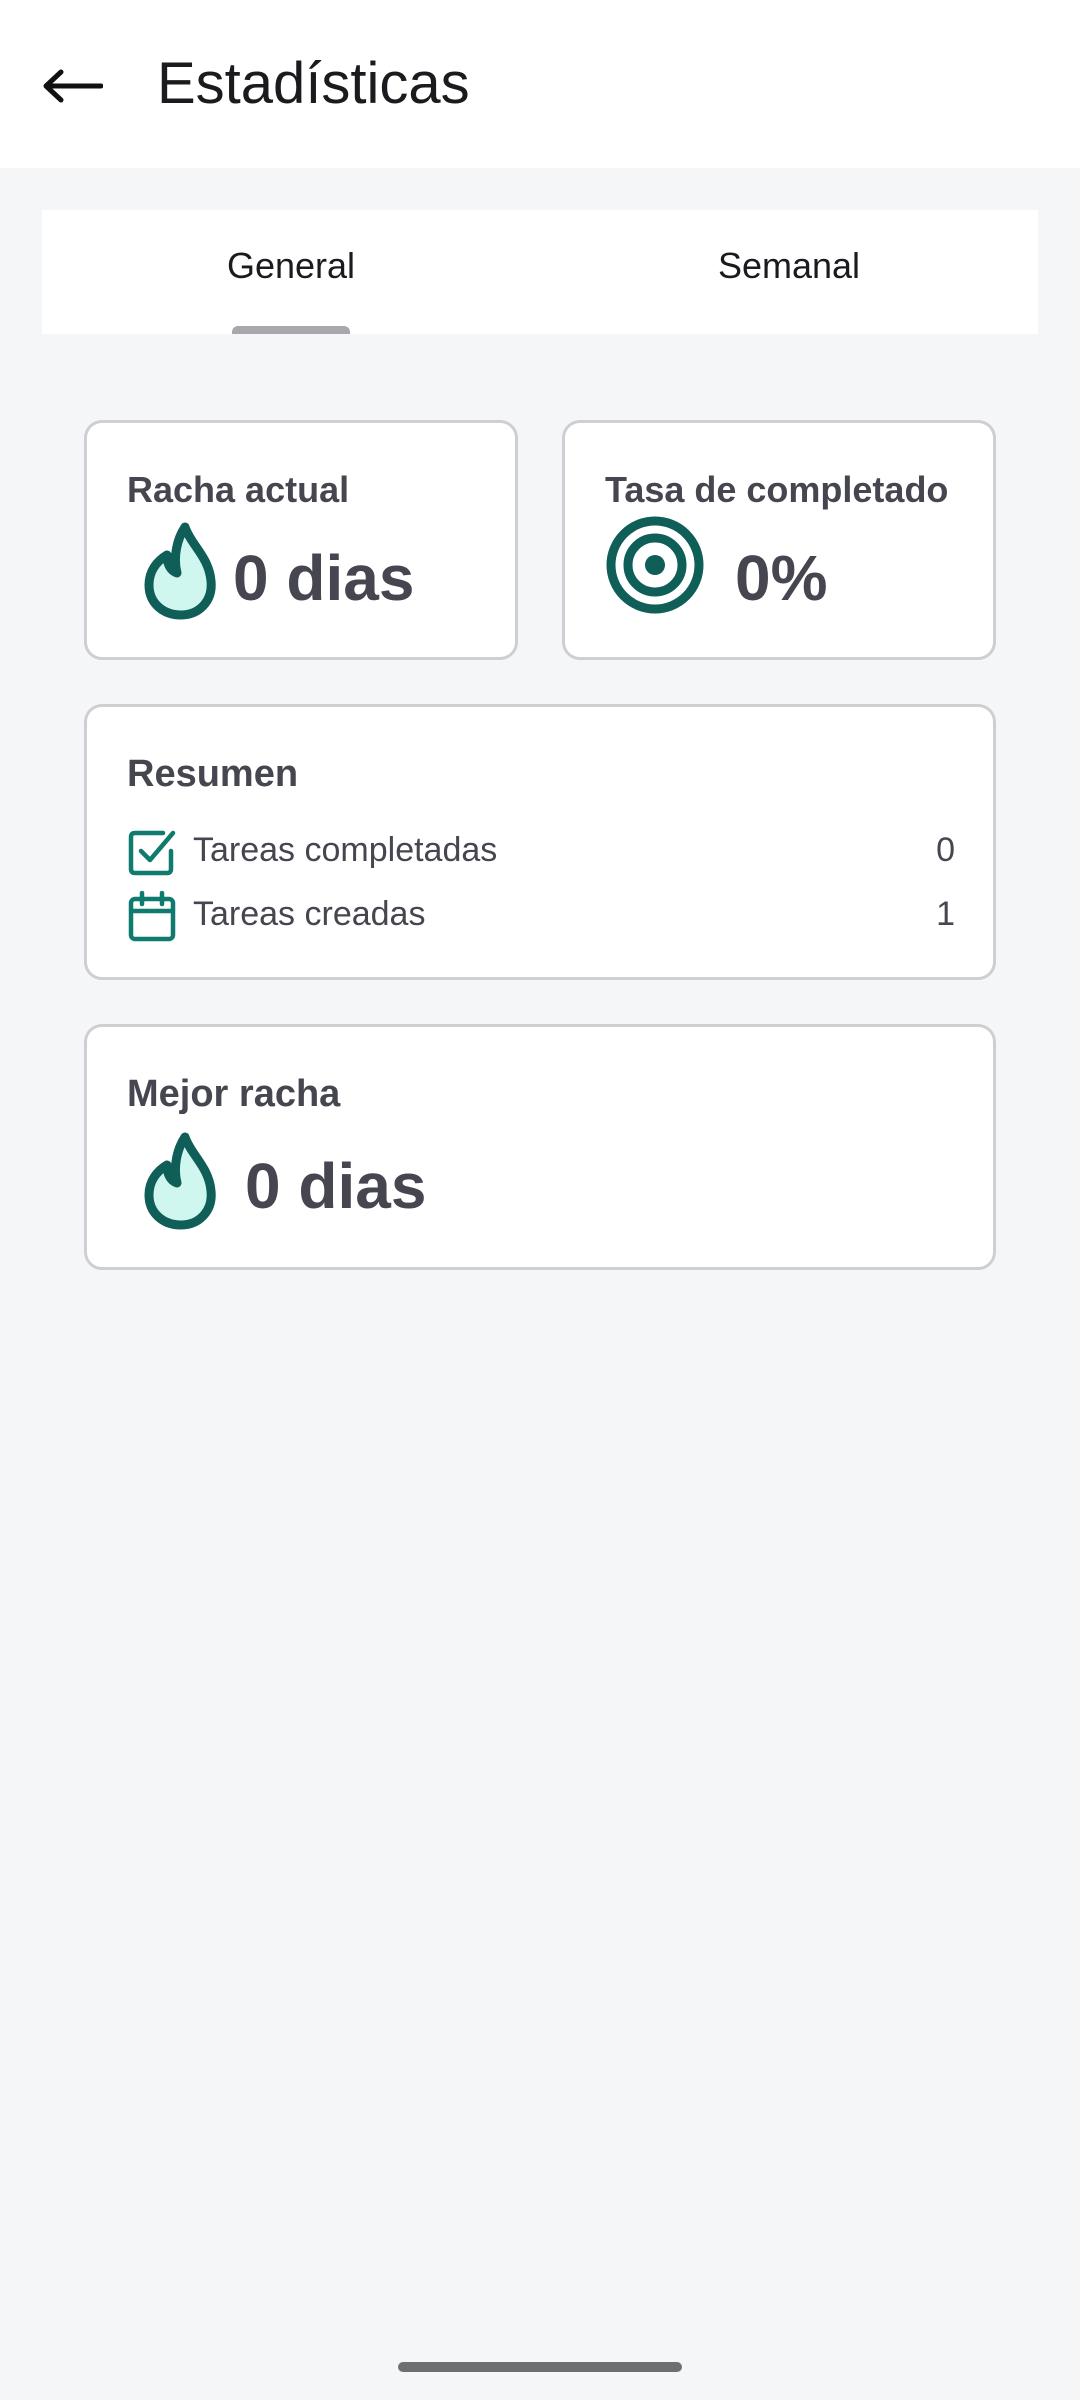 The height and width of the screenshot is (2400, 1080). Describe the element at coordinates (234, 1094) in the screenshot. I see `best-streak-label: Mejor racha` at that location.